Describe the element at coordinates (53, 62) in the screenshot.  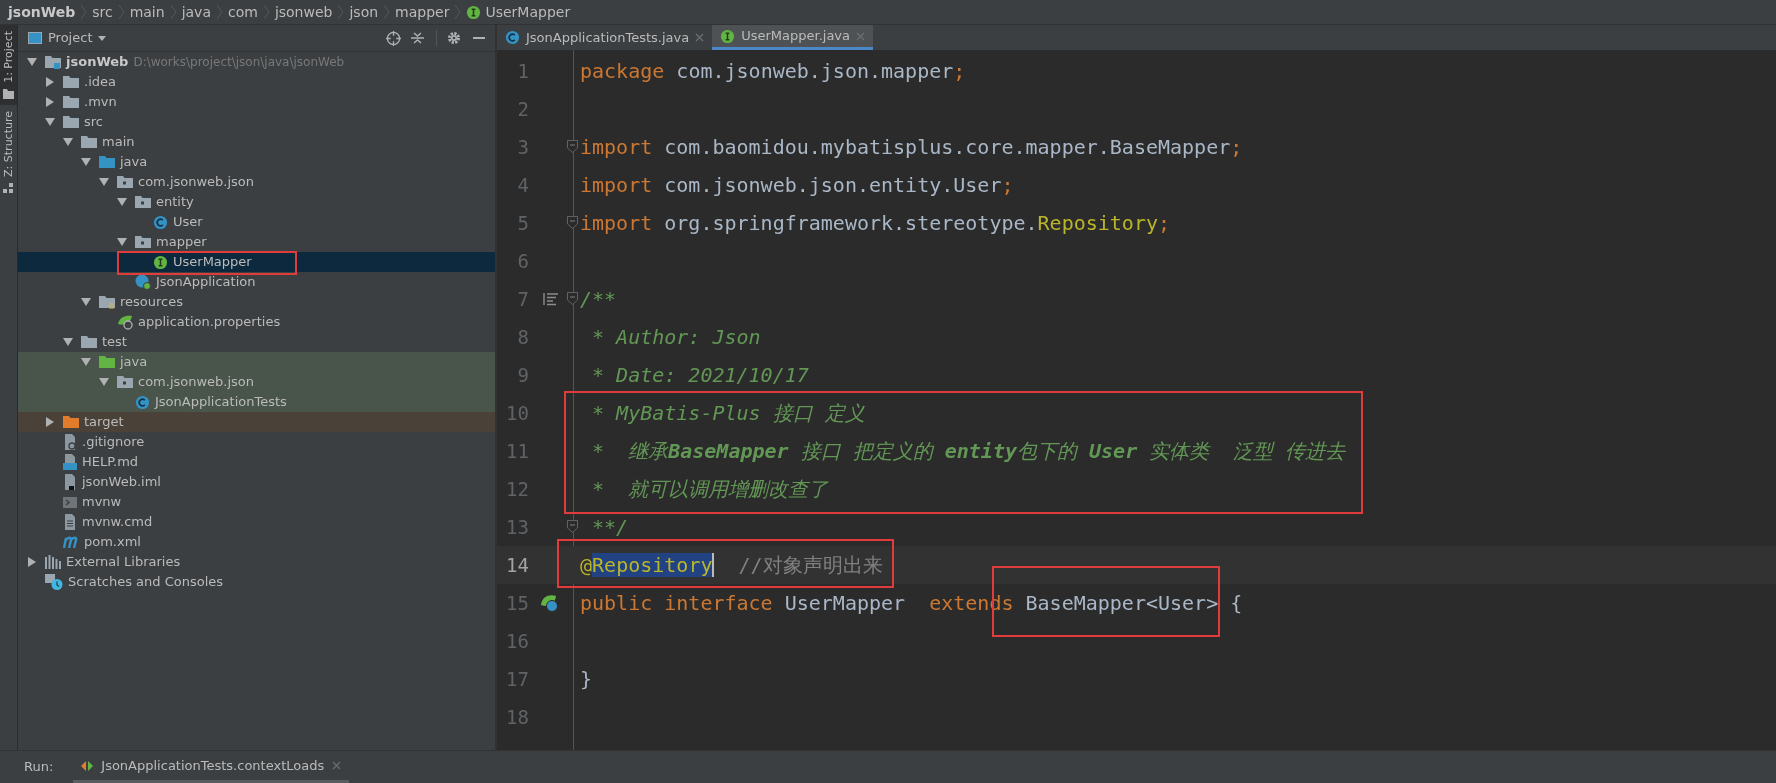
I see `module-folder-icon` at that location.